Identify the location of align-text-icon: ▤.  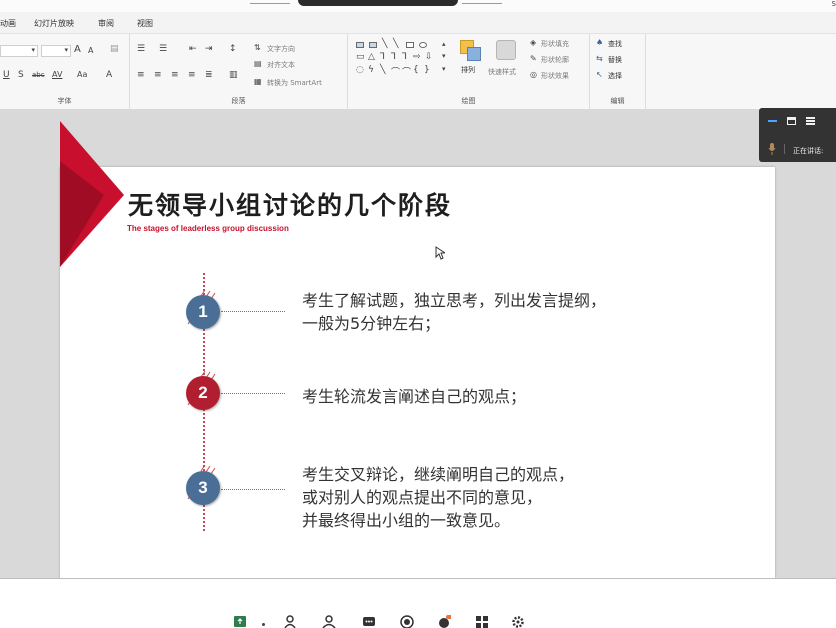
(258, 63).